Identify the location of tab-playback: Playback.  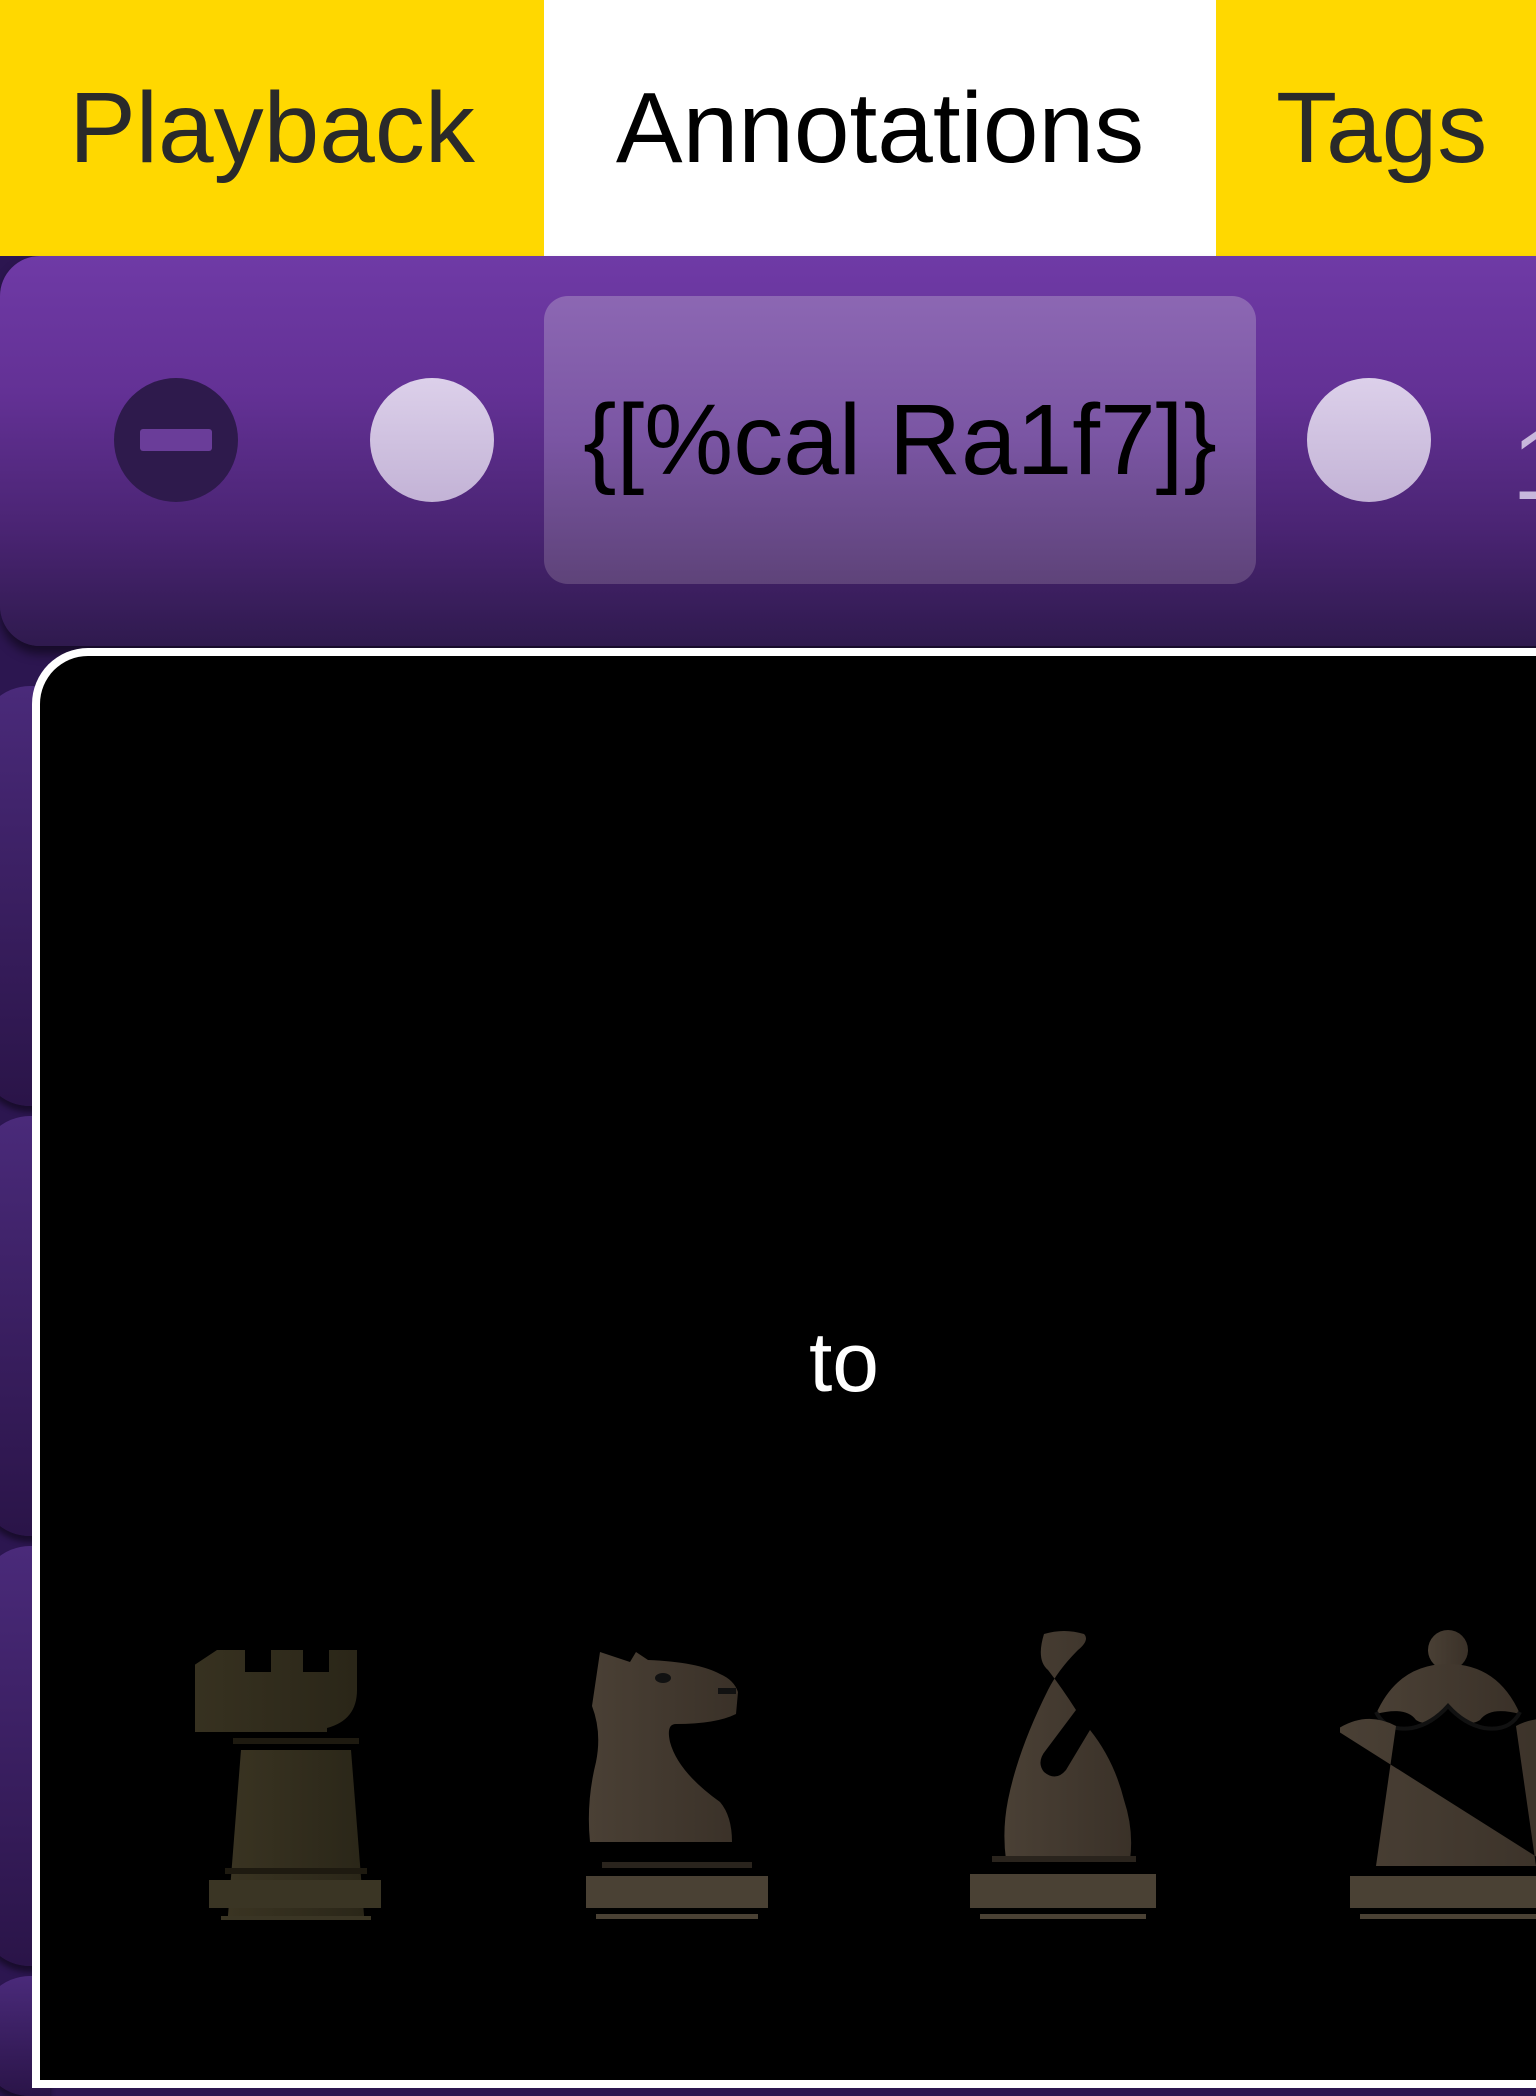
(272, 128).